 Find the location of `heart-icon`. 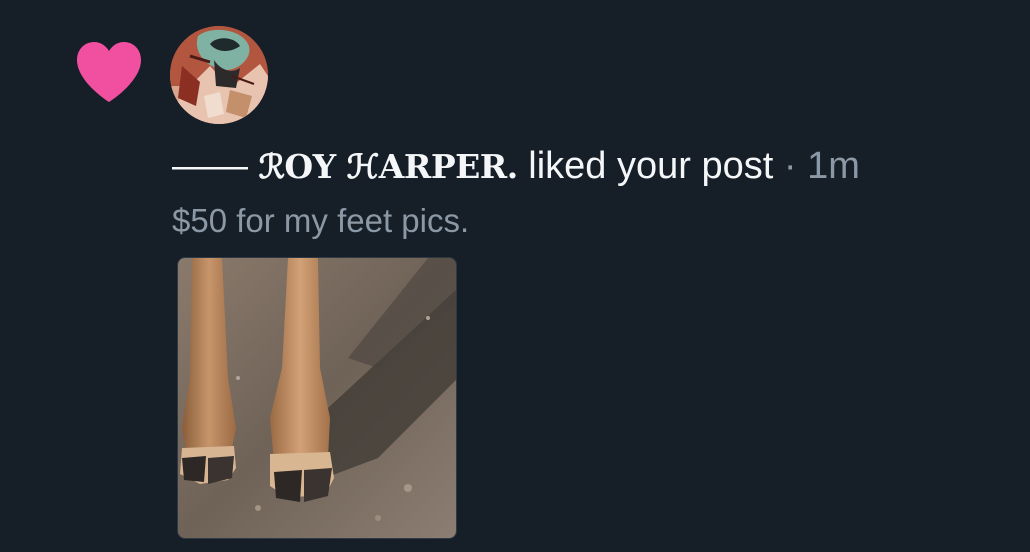

heart-icon is located at coordinates (109, 72).